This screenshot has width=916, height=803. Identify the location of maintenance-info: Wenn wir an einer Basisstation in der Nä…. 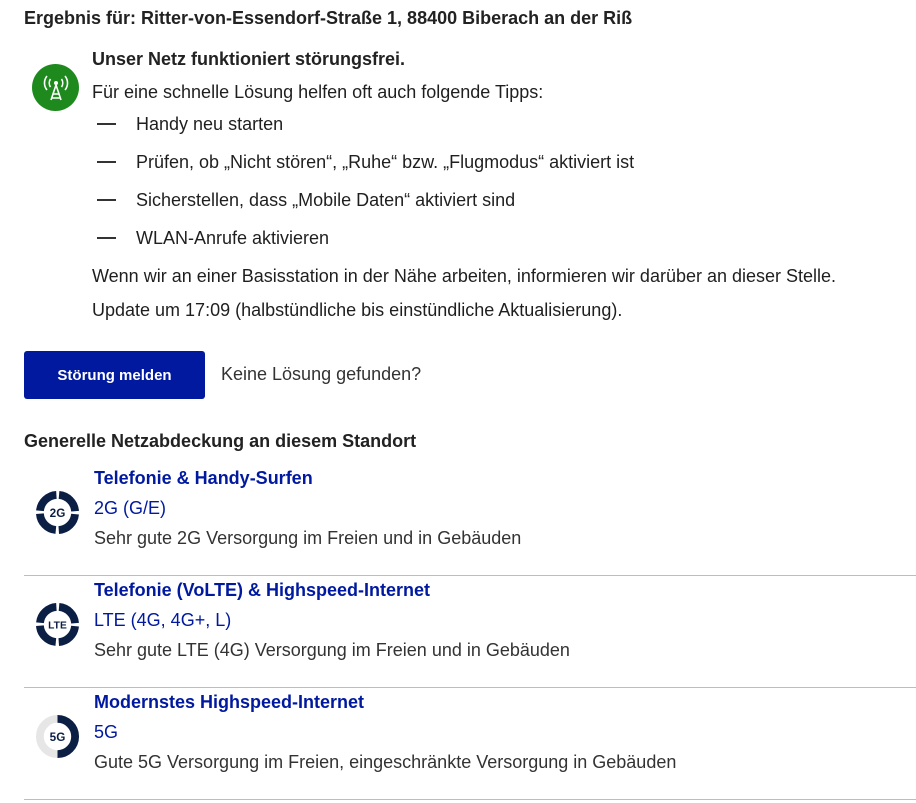
(464, 276).